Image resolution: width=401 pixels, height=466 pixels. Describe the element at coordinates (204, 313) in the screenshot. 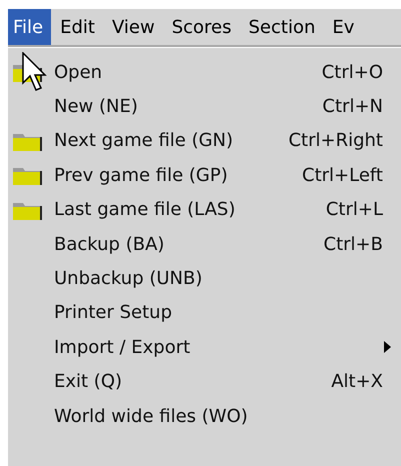

I see `menu-entry: Printer Setup` at that location.